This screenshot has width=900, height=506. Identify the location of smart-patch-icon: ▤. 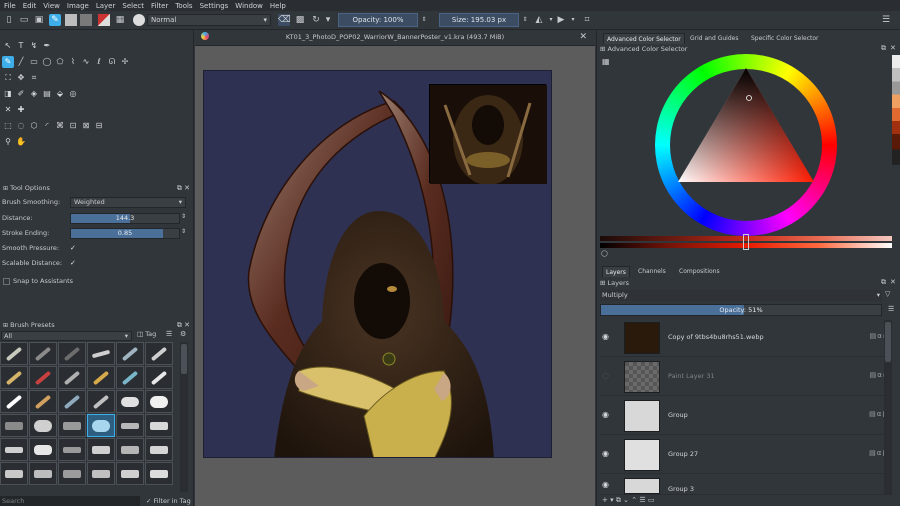
(47, 94).